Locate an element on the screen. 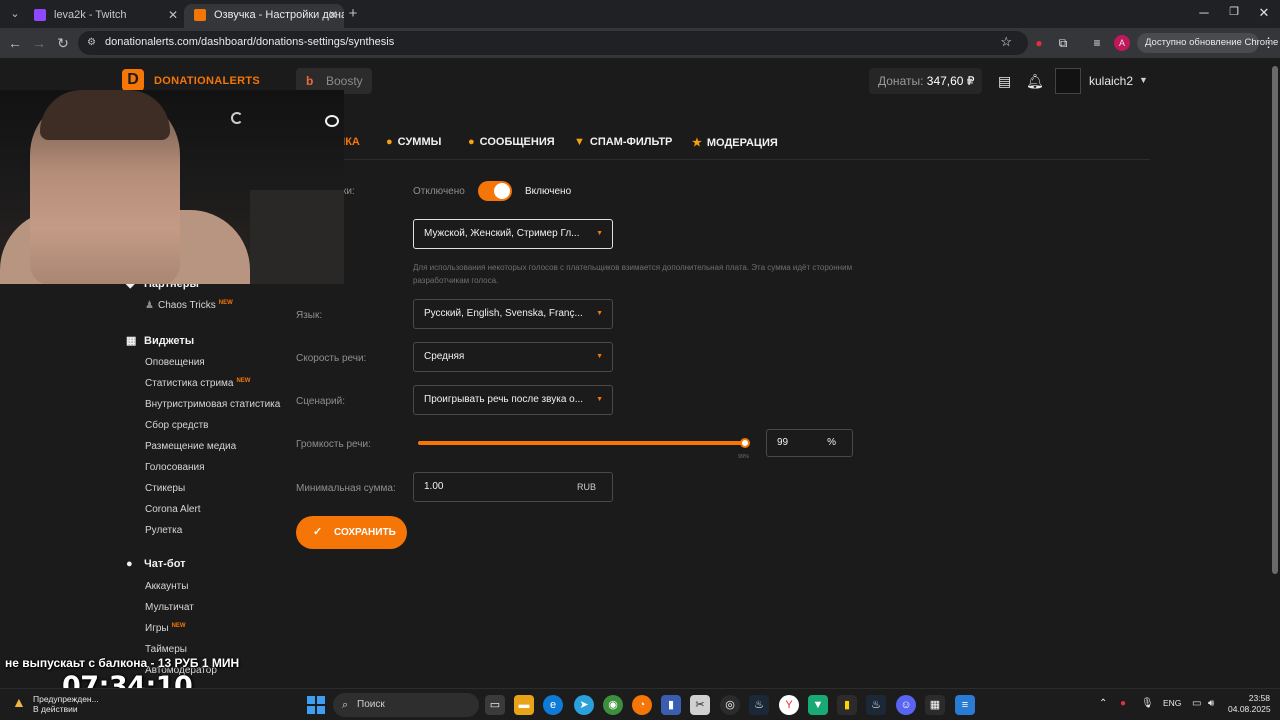 This screenshot has height=720, width=1280. sidebar-item-stream-stats: Статистика стрима NEW is located at coordinates (197, 383).